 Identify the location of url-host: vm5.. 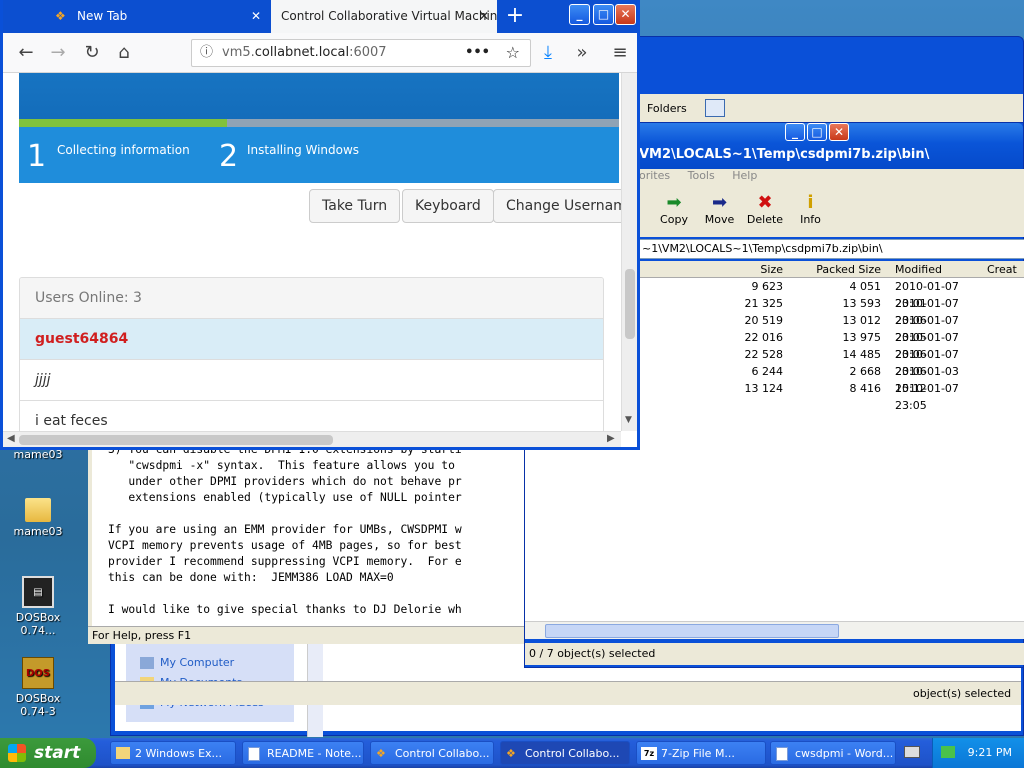
(238, 52).